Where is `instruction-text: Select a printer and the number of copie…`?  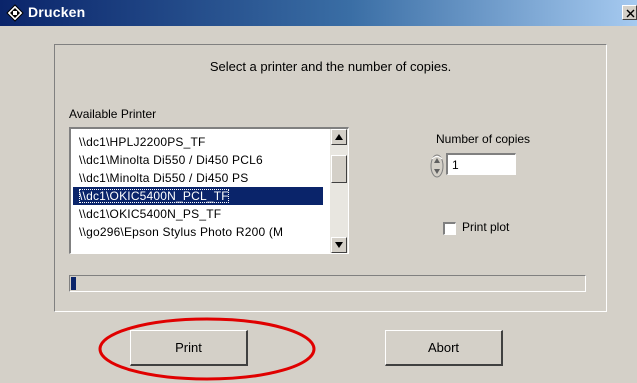 instruction-text: Select a printer and the number of copie… is located at coordinates (330, 66).